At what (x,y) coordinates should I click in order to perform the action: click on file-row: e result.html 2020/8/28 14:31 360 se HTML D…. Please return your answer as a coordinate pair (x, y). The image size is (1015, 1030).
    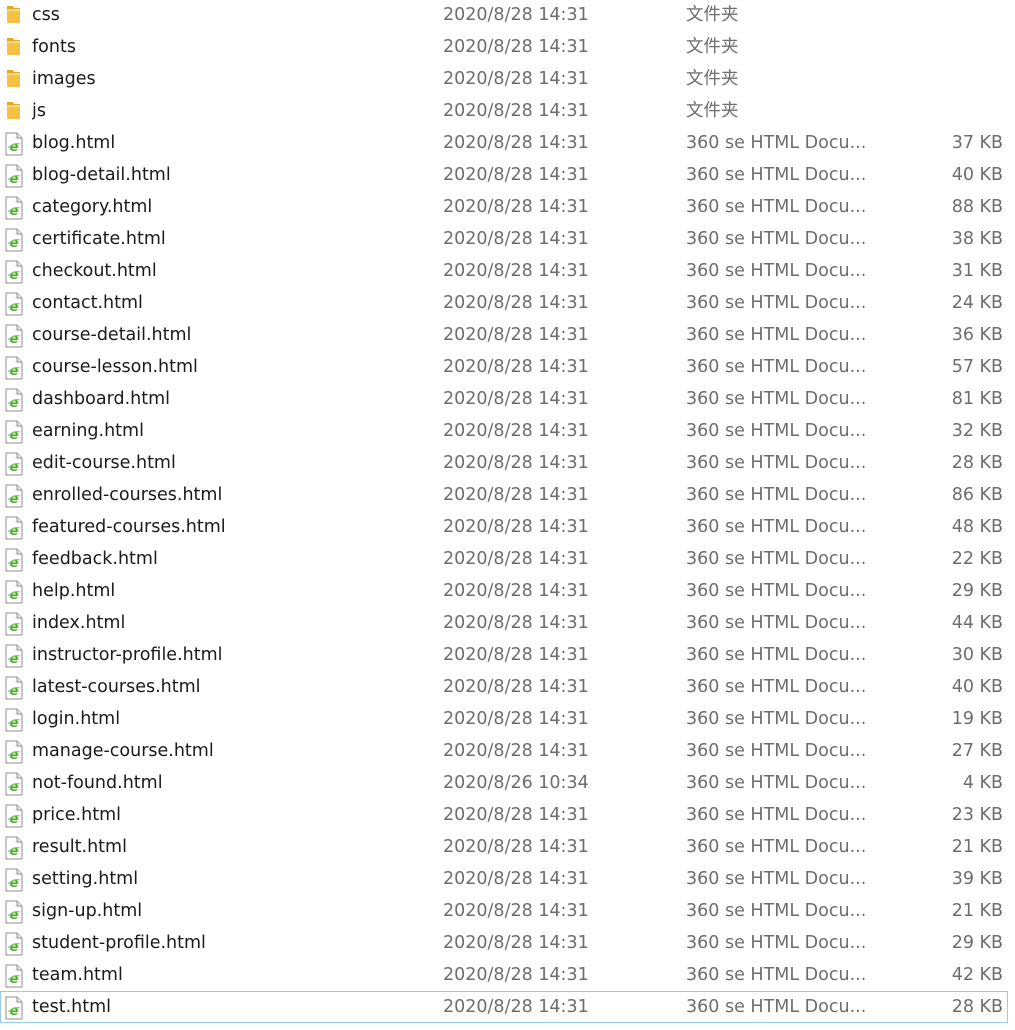
    Looking at the image, I should click on (504, 847).